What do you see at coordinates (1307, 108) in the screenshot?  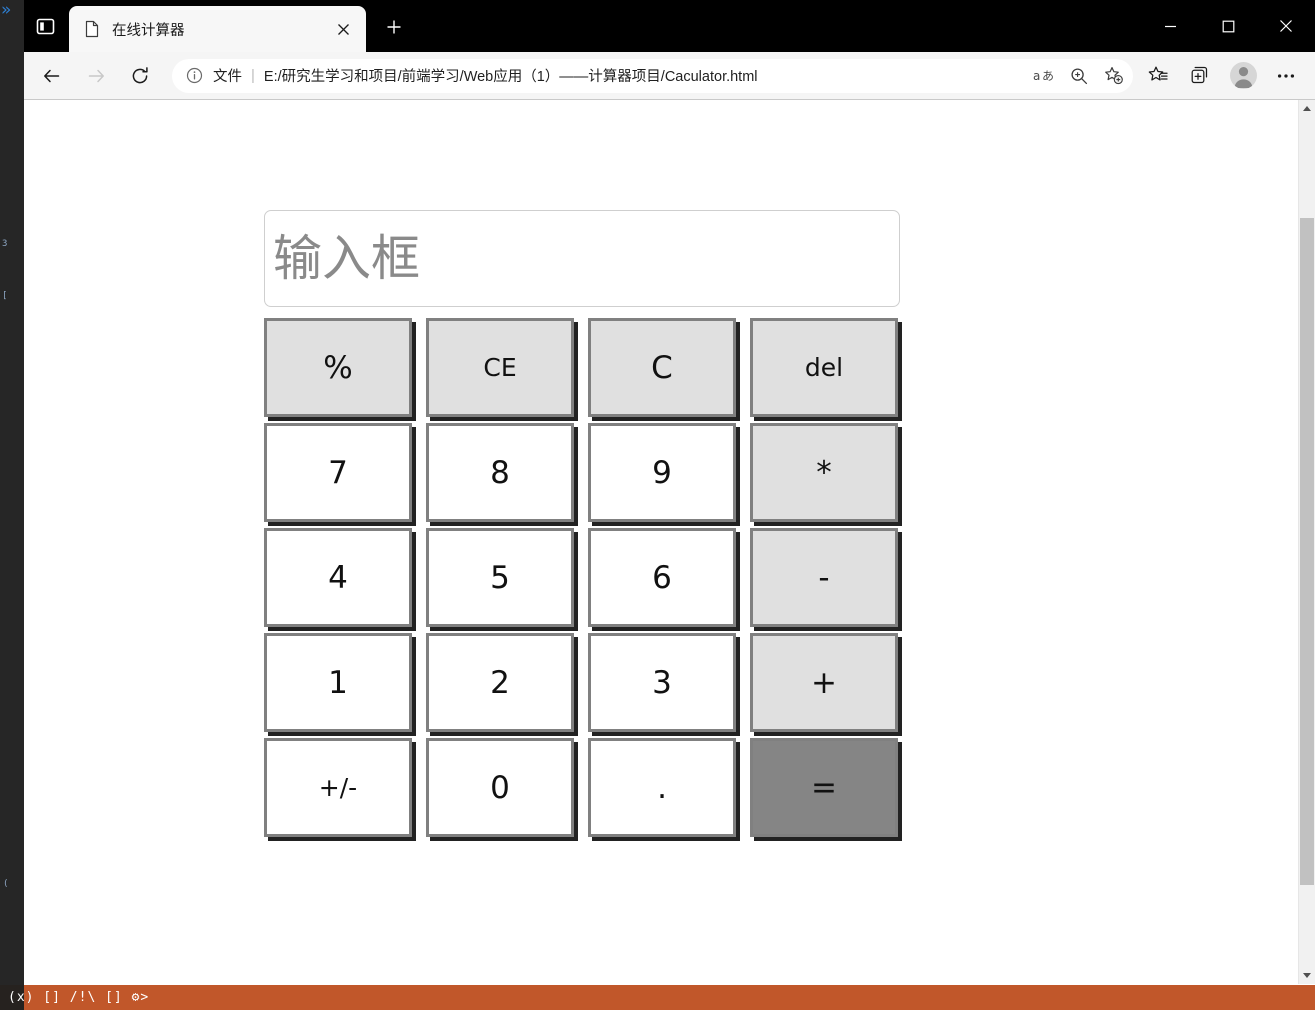 I see `scroll-up-arrow-icon` at bounding box center [1307, 108].